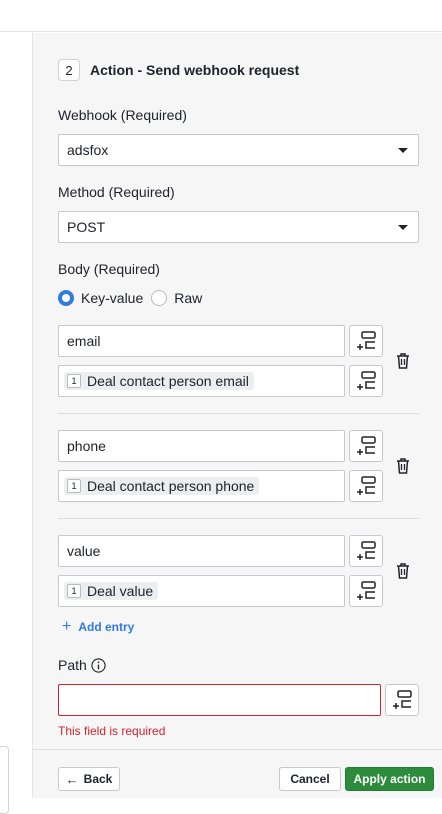 The width and height of the screenshot is (442, 814). I want to click on path-label-row: Path, so click(82, 665).